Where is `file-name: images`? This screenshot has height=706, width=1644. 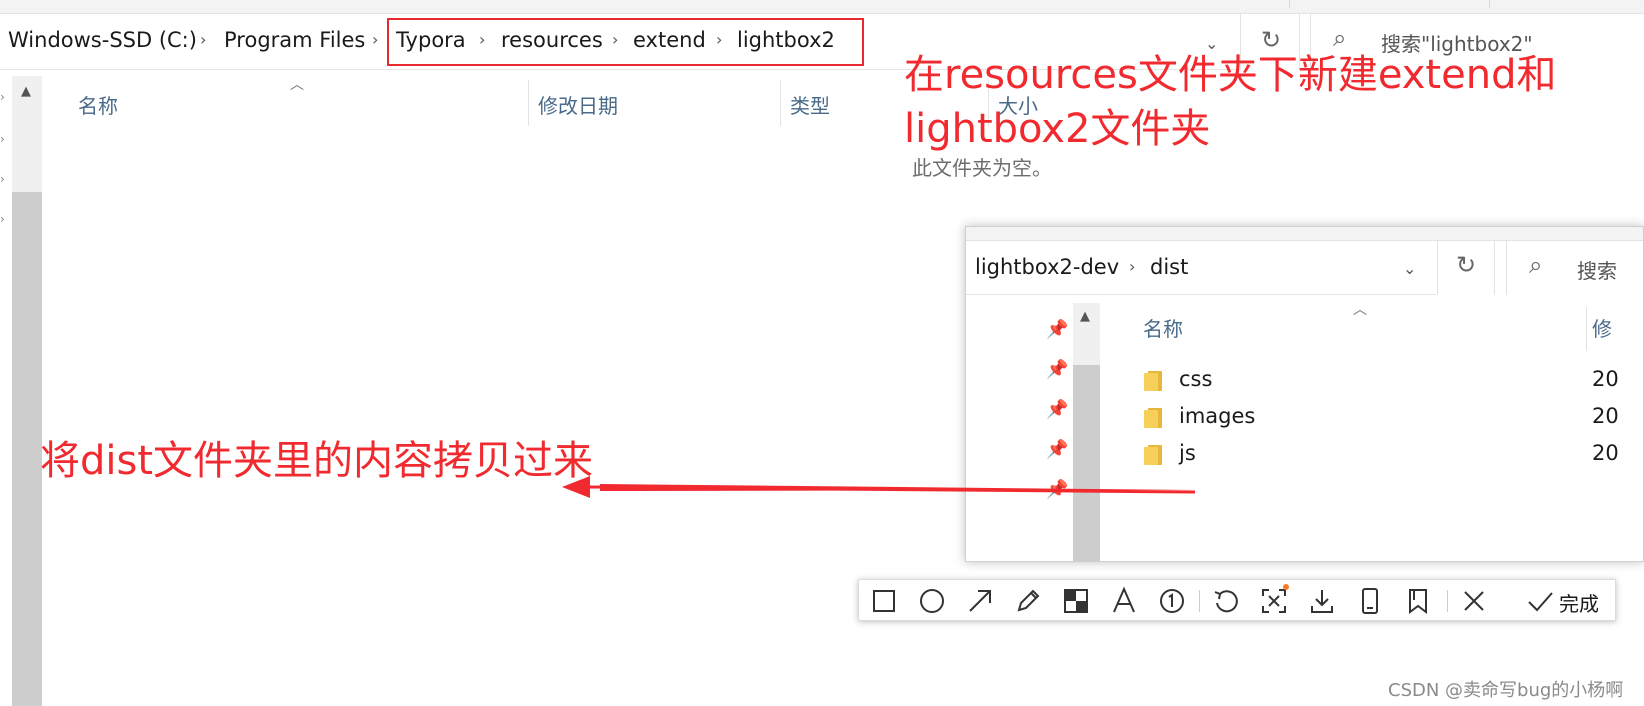 file-name: images is located at coordinates (1217, 416).